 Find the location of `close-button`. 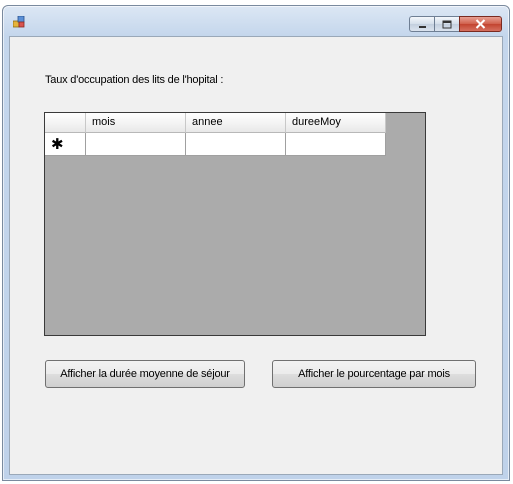

close-button is located at coordinates (480, 24).